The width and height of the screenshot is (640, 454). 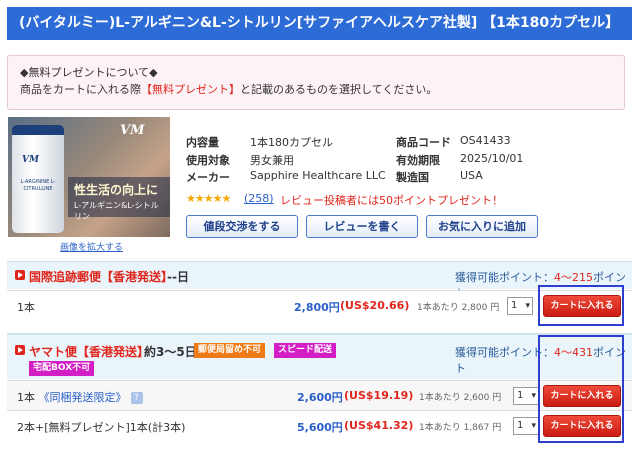 What do you see at coordinates (208, 177) in the screenshot?
I see `maker-label: メーカー` at bounding box center [208, 177].